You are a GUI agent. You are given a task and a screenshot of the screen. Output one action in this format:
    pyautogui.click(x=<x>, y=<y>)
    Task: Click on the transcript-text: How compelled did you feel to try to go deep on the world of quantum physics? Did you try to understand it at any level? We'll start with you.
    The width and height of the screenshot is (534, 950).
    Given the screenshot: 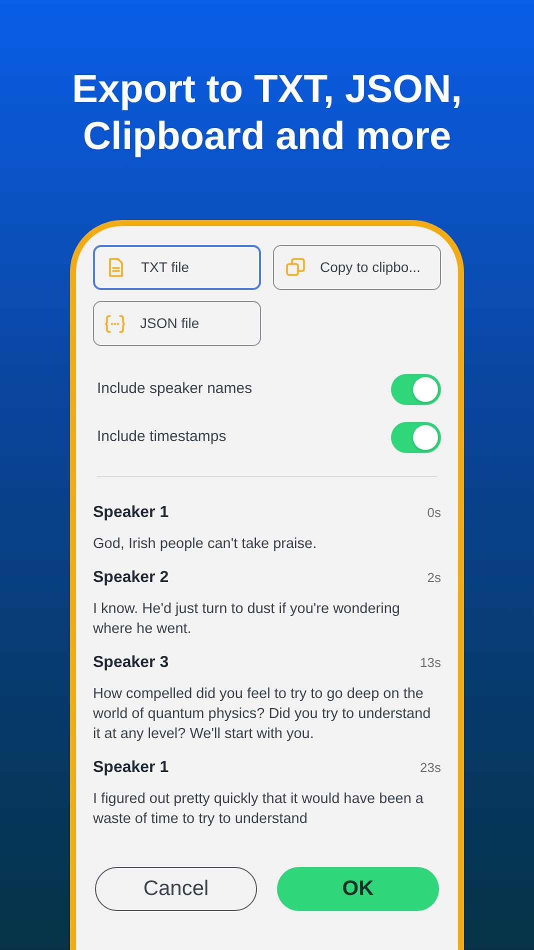 What is the action you would take?
    pyautogui.click(x=262, y=714)
    